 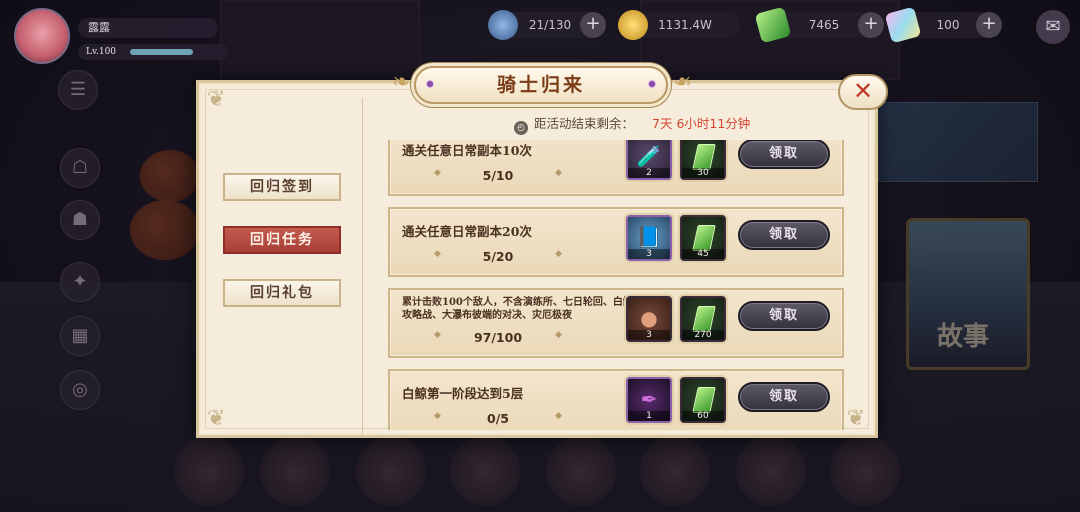 I want to click on player-level: Lv.100, so click(x=101, y=52).